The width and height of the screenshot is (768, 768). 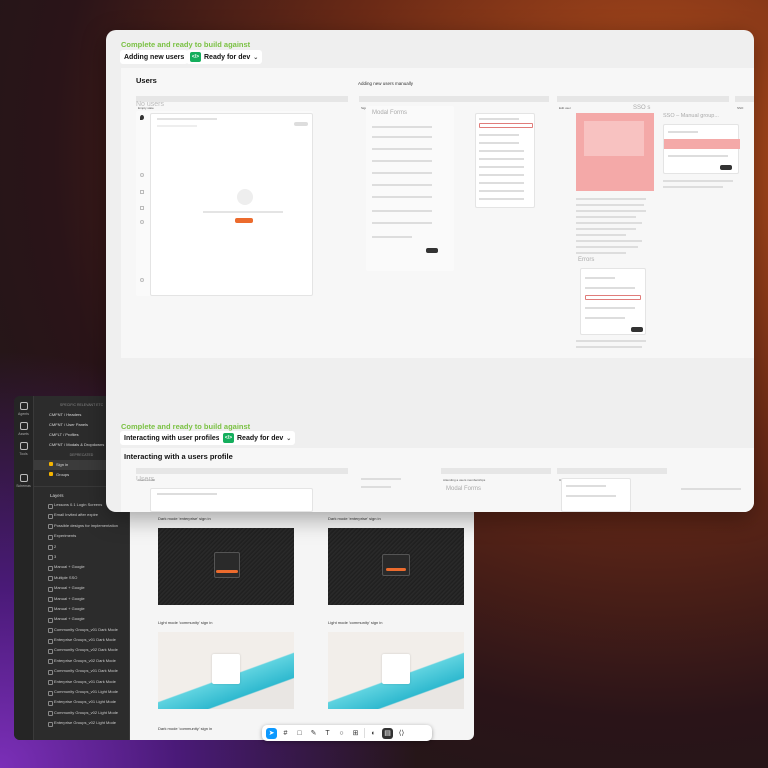 What do you see at coordinates (81, 536) in the screenshot?
I see `layer-item: Experiments` at bounding box center [81, 536].